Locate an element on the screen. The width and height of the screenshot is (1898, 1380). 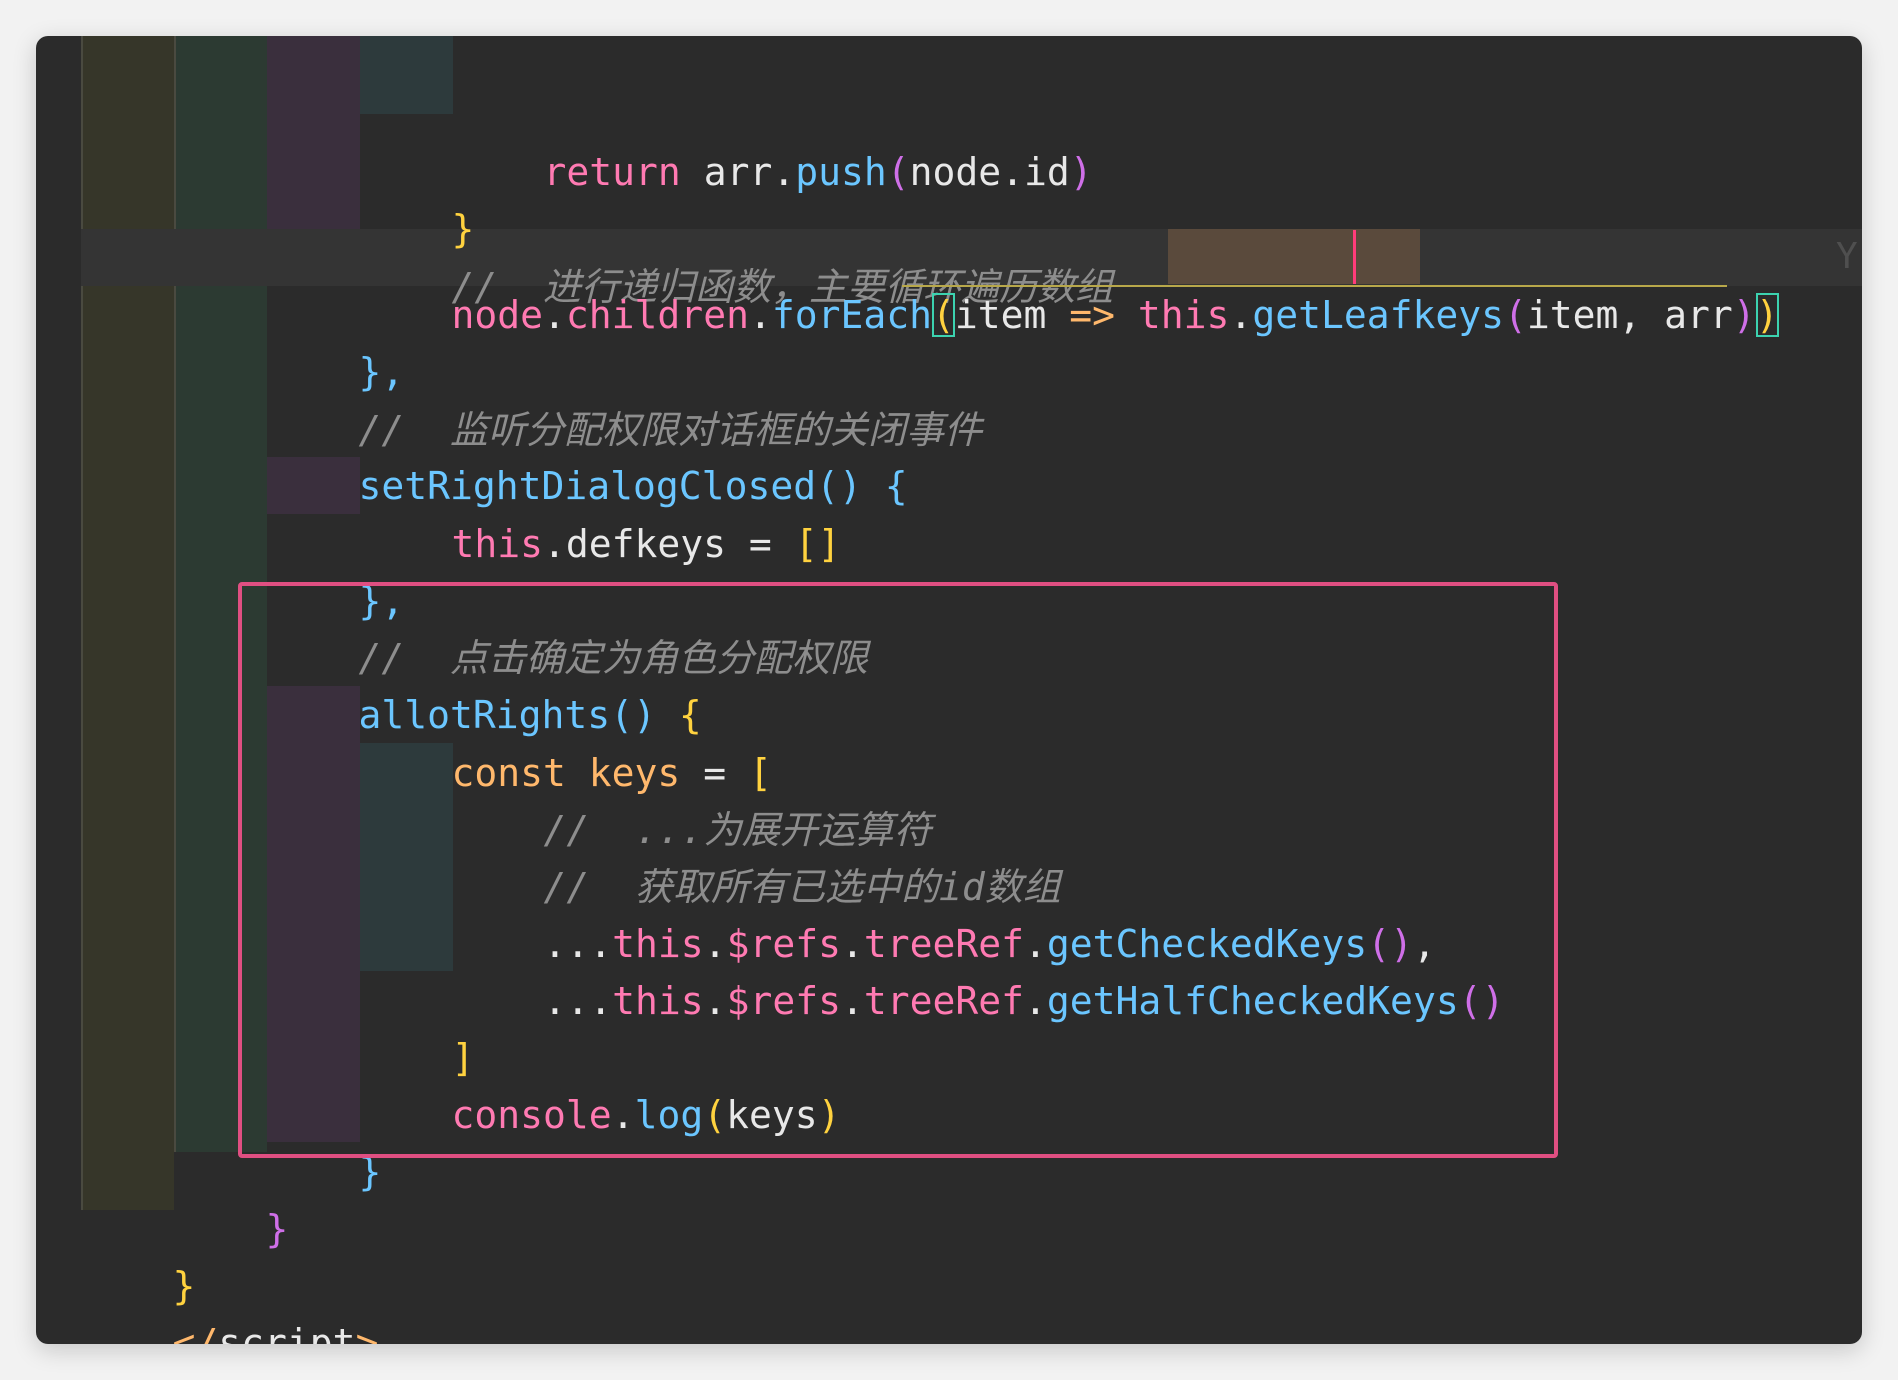
code-line: this.defkeys = [] is located at coordinates (600, 511).